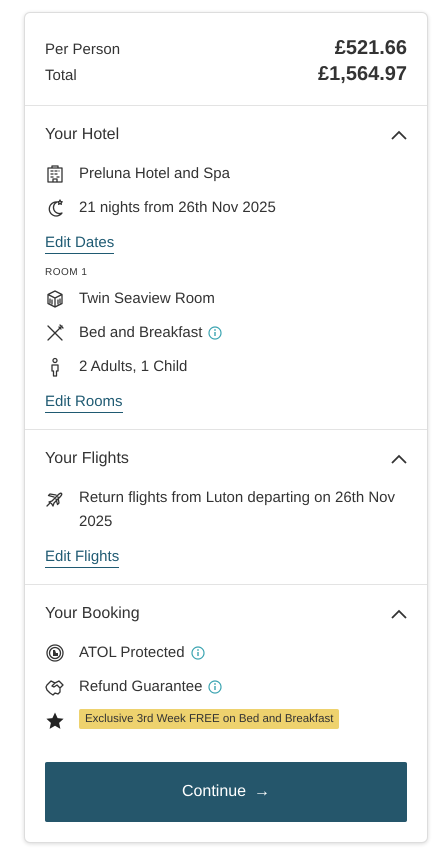 Image resolution: width=438 pixels, height=854 pixels. Describe the element at coordinates (209, 719) in the screenshot. I see `offer-badge: Exclusive 3rd Week FREE on Bed and Breakfast` at that location.